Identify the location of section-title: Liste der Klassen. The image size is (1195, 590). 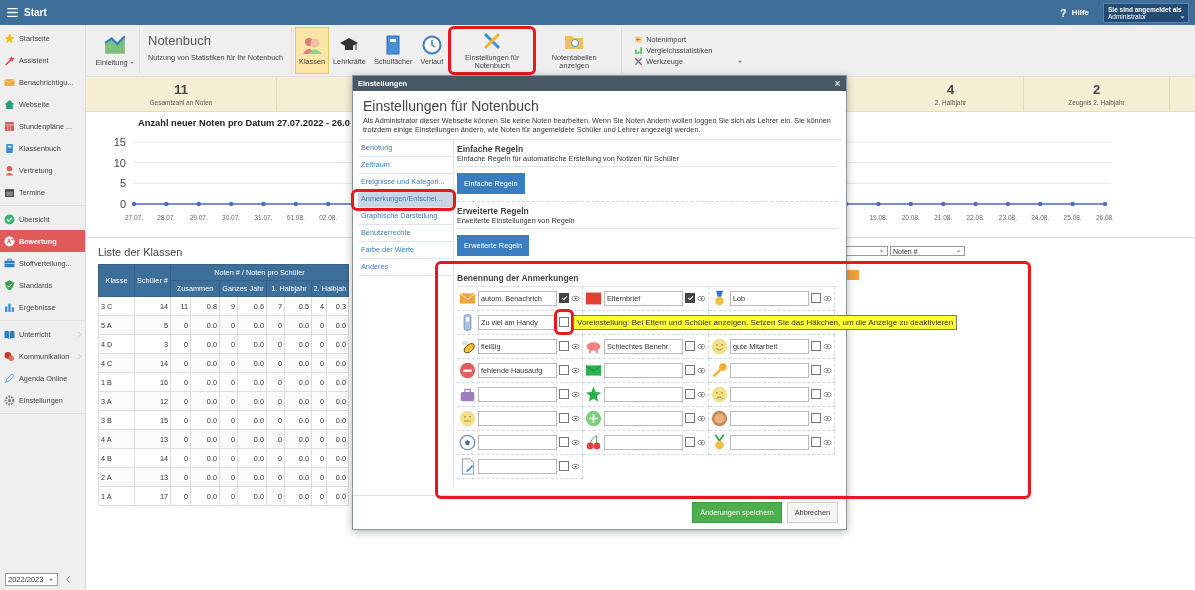
(141, 252).